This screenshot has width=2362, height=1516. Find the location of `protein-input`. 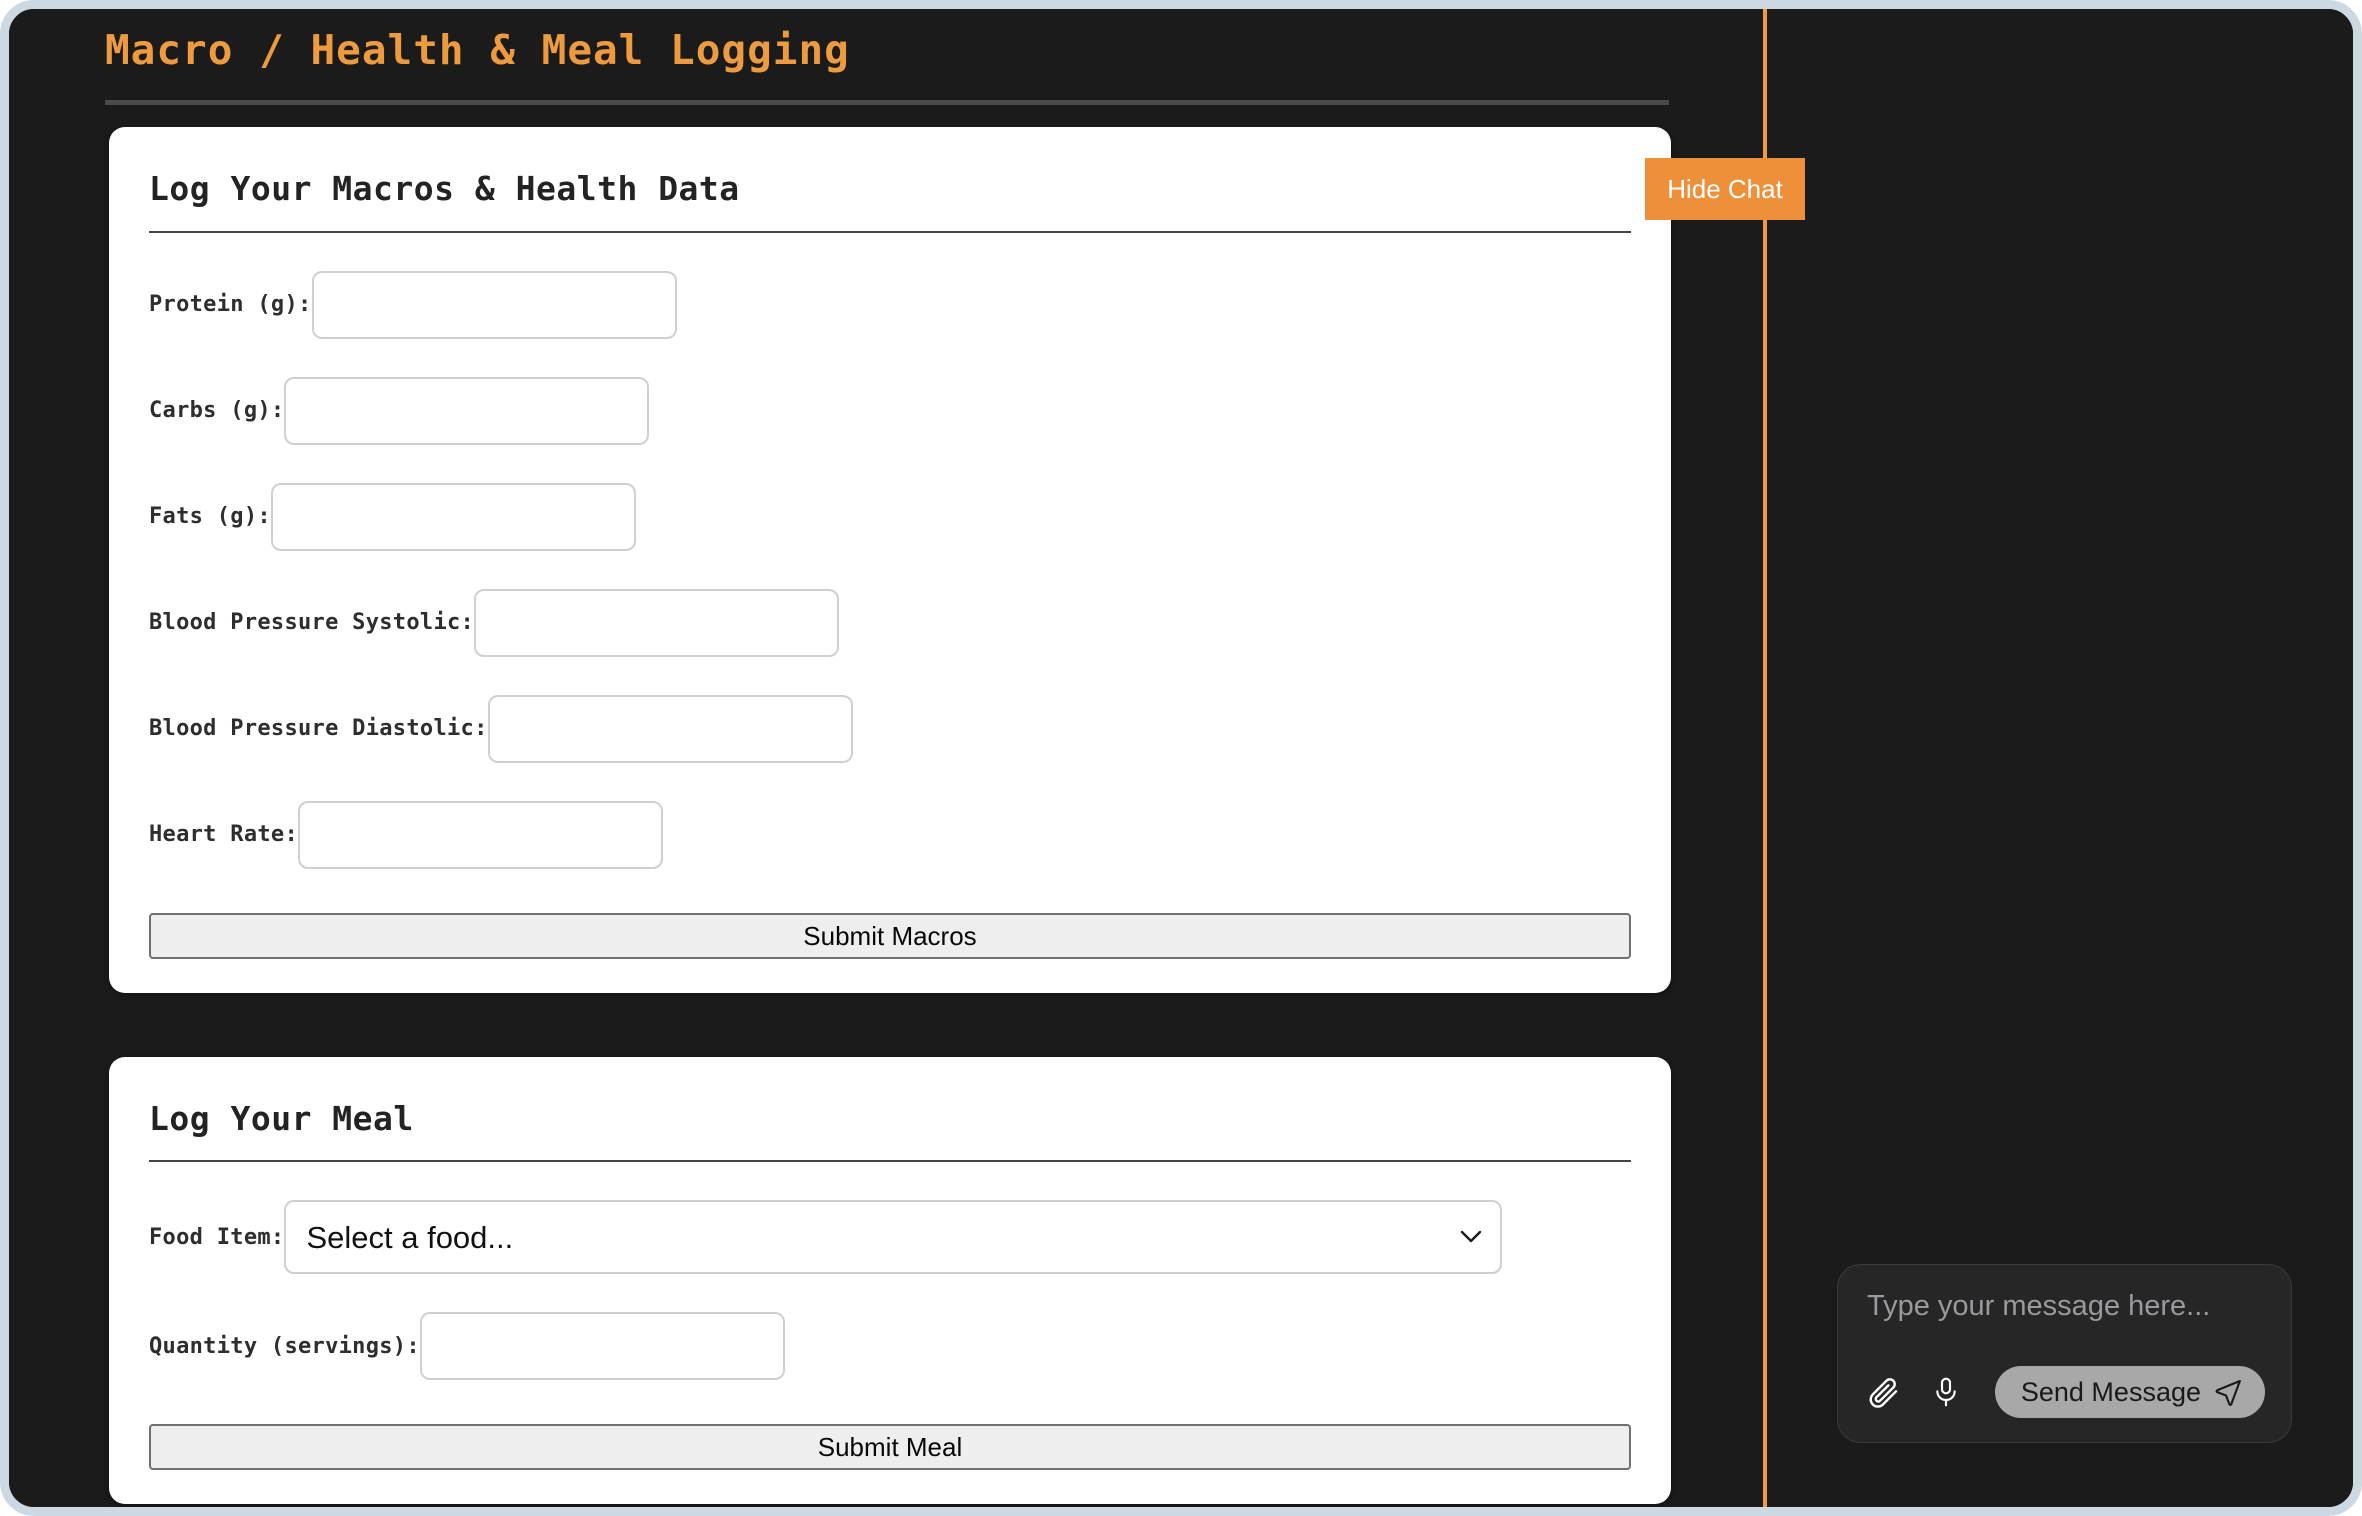

protein-input is located at coordinates (494, 304).